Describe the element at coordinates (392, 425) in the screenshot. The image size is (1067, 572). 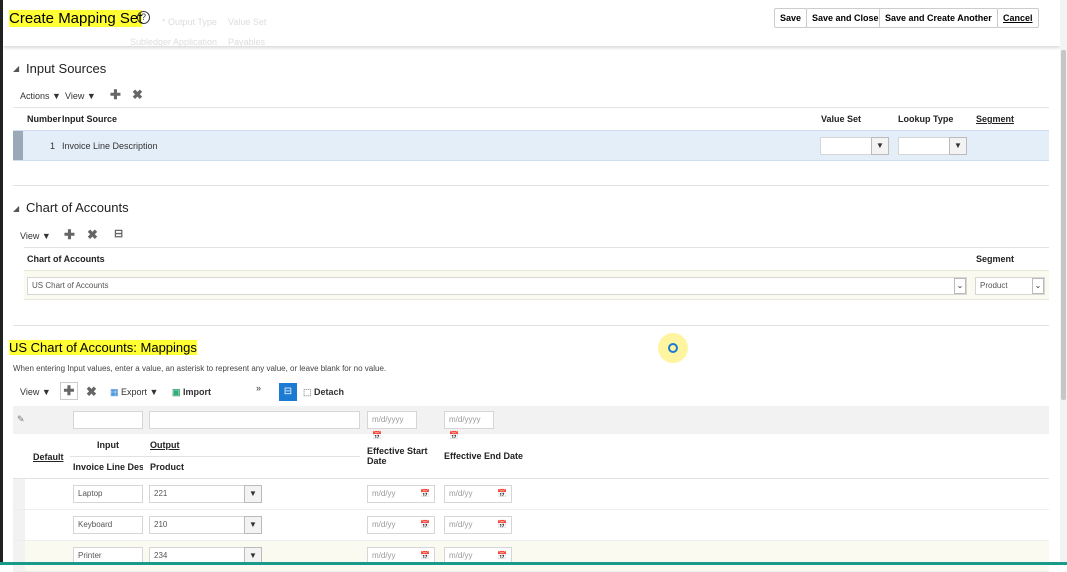
I see `filter-start-date: m/d/yyyy 📅` at that location.